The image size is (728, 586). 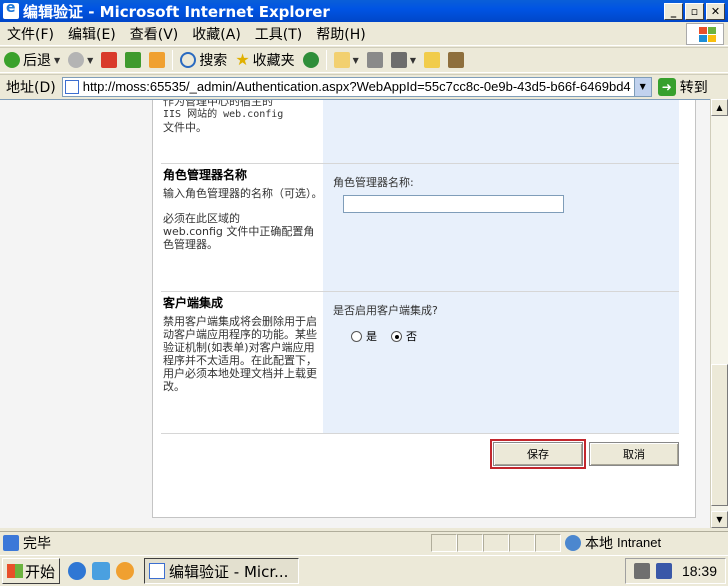 I want to click on forward-dropdown-icon: ▼, so click(x=90, y=60).